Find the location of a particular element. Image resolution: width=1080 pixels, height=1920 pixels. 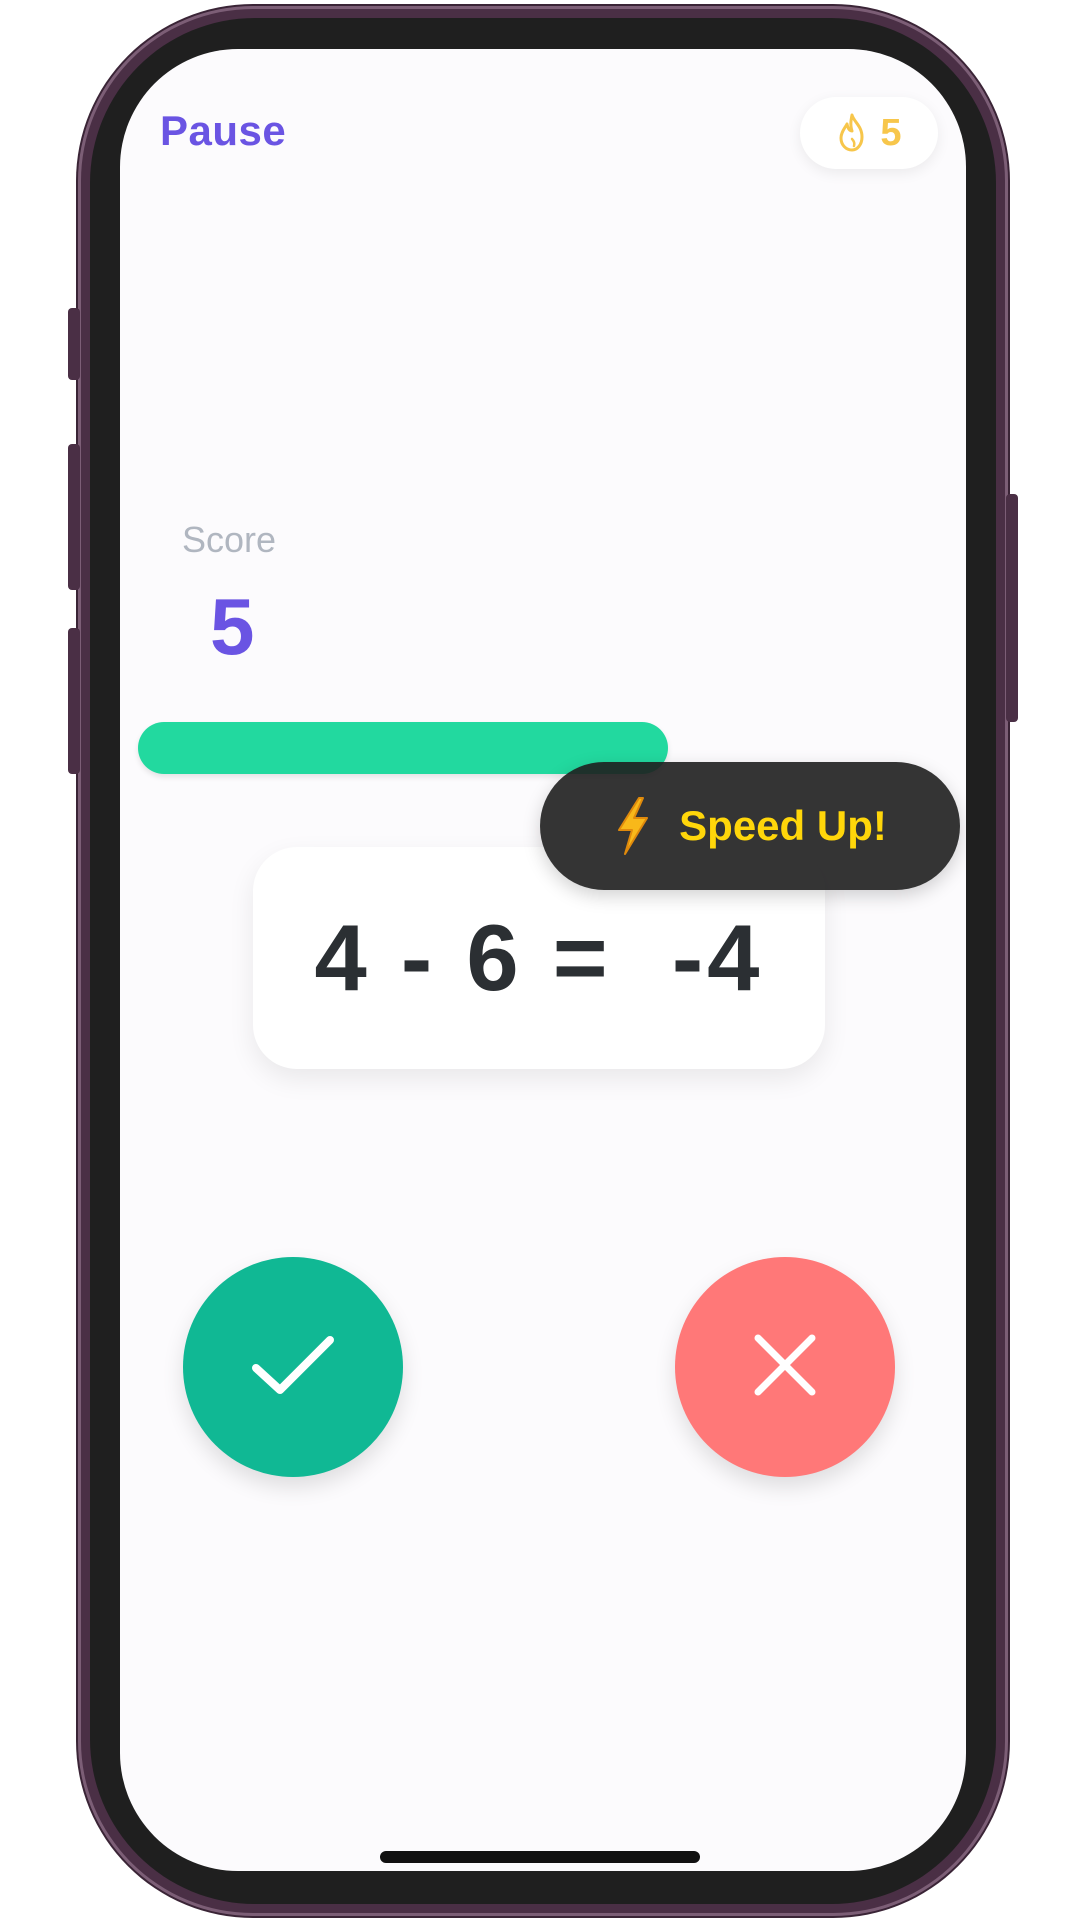

streak-badge: 5 is located at coordinates (869, 133).